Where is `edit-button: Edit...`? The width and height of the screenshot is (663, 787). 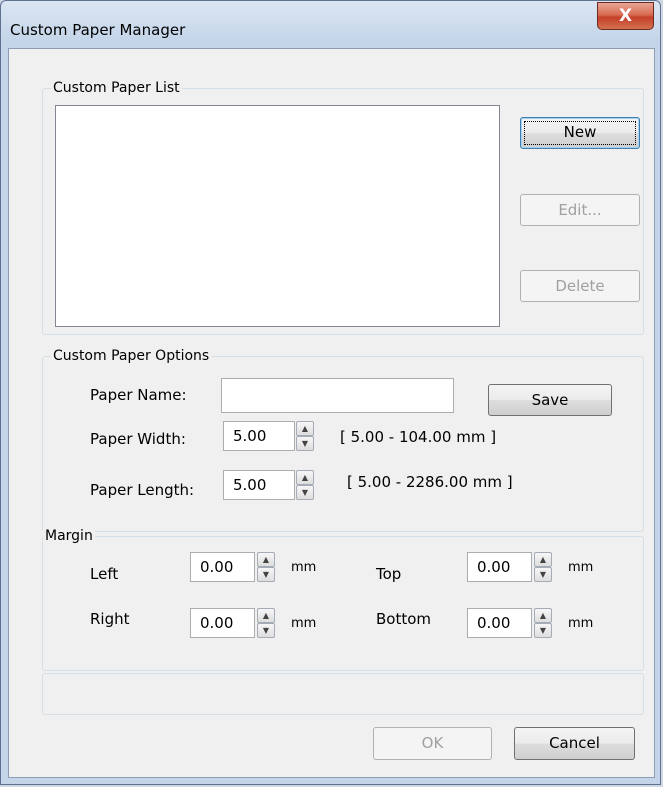
edit-button: Edit... is located at coordinates (580, 210).